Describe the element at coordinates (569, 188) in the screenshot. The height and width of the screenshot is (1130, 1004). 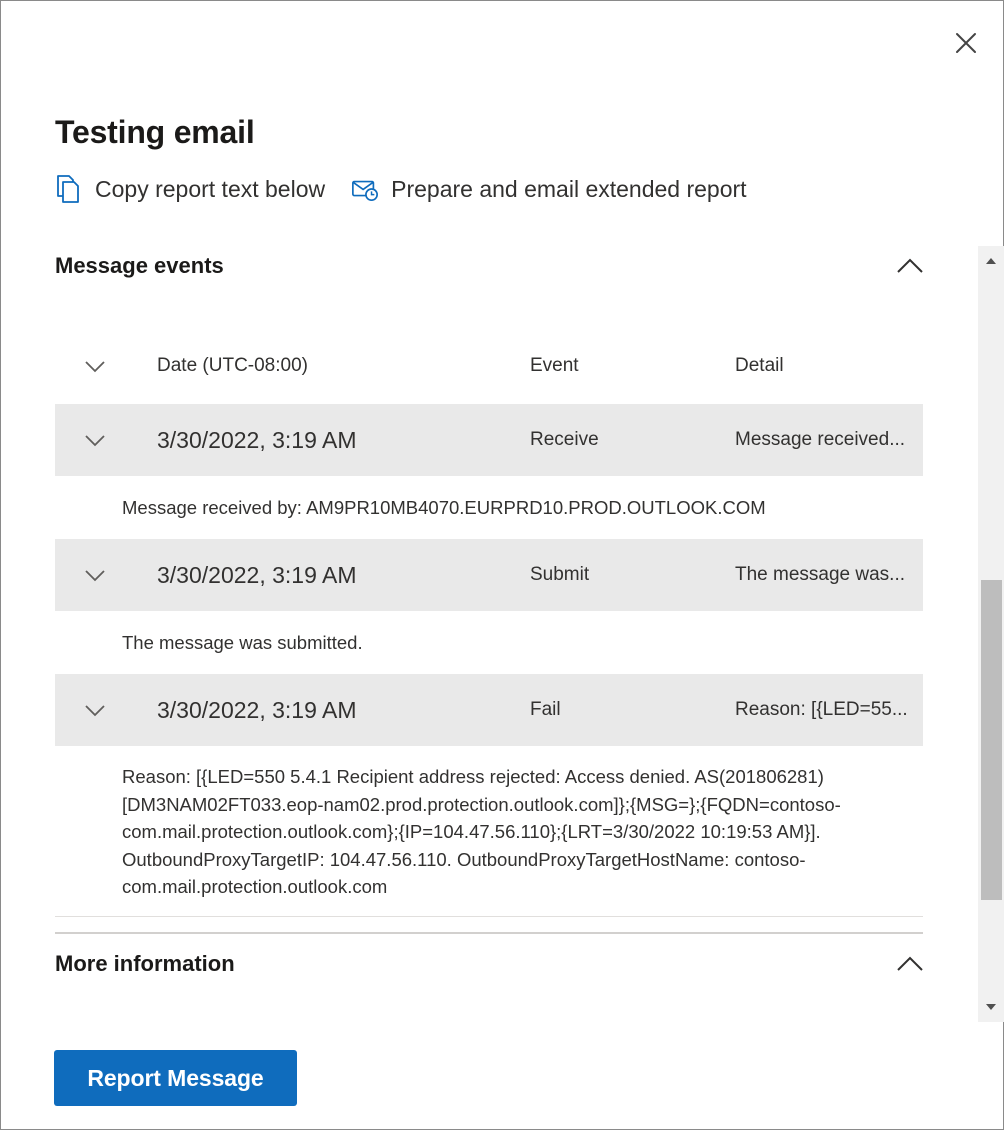
I see `email-report-label: Prepare and email extended report` at that location.